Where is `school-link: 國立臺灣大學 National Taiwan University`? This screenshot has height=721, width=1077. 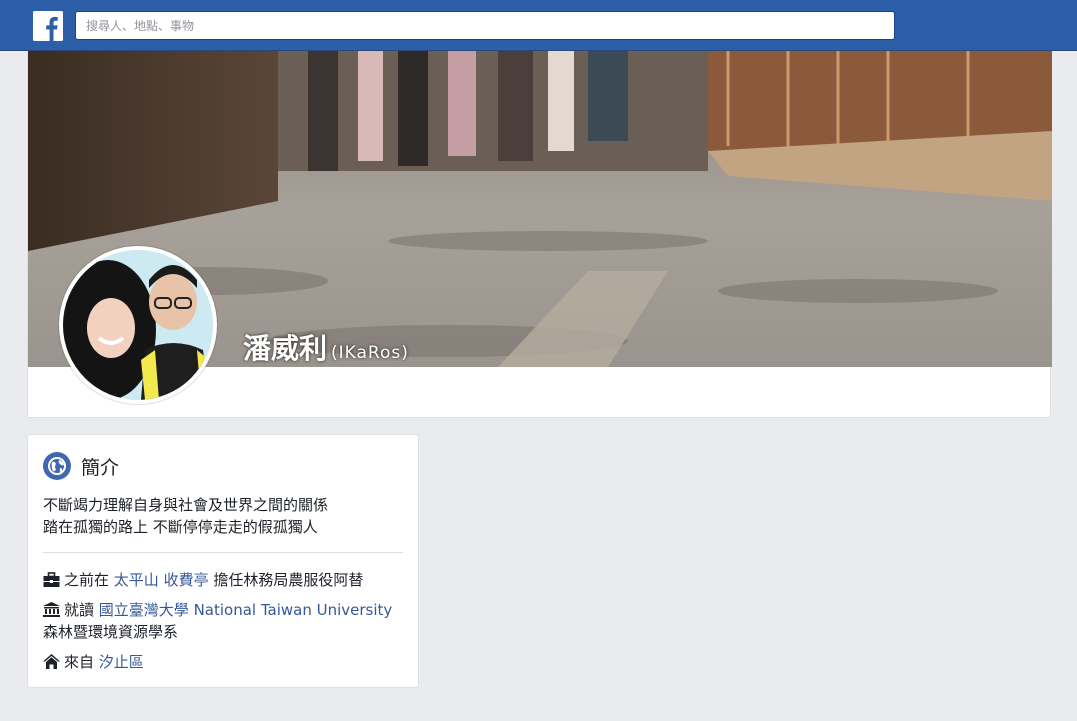 school-link: 國立臺灣大學 National Taiwan University is located at coordinates (245, 610).